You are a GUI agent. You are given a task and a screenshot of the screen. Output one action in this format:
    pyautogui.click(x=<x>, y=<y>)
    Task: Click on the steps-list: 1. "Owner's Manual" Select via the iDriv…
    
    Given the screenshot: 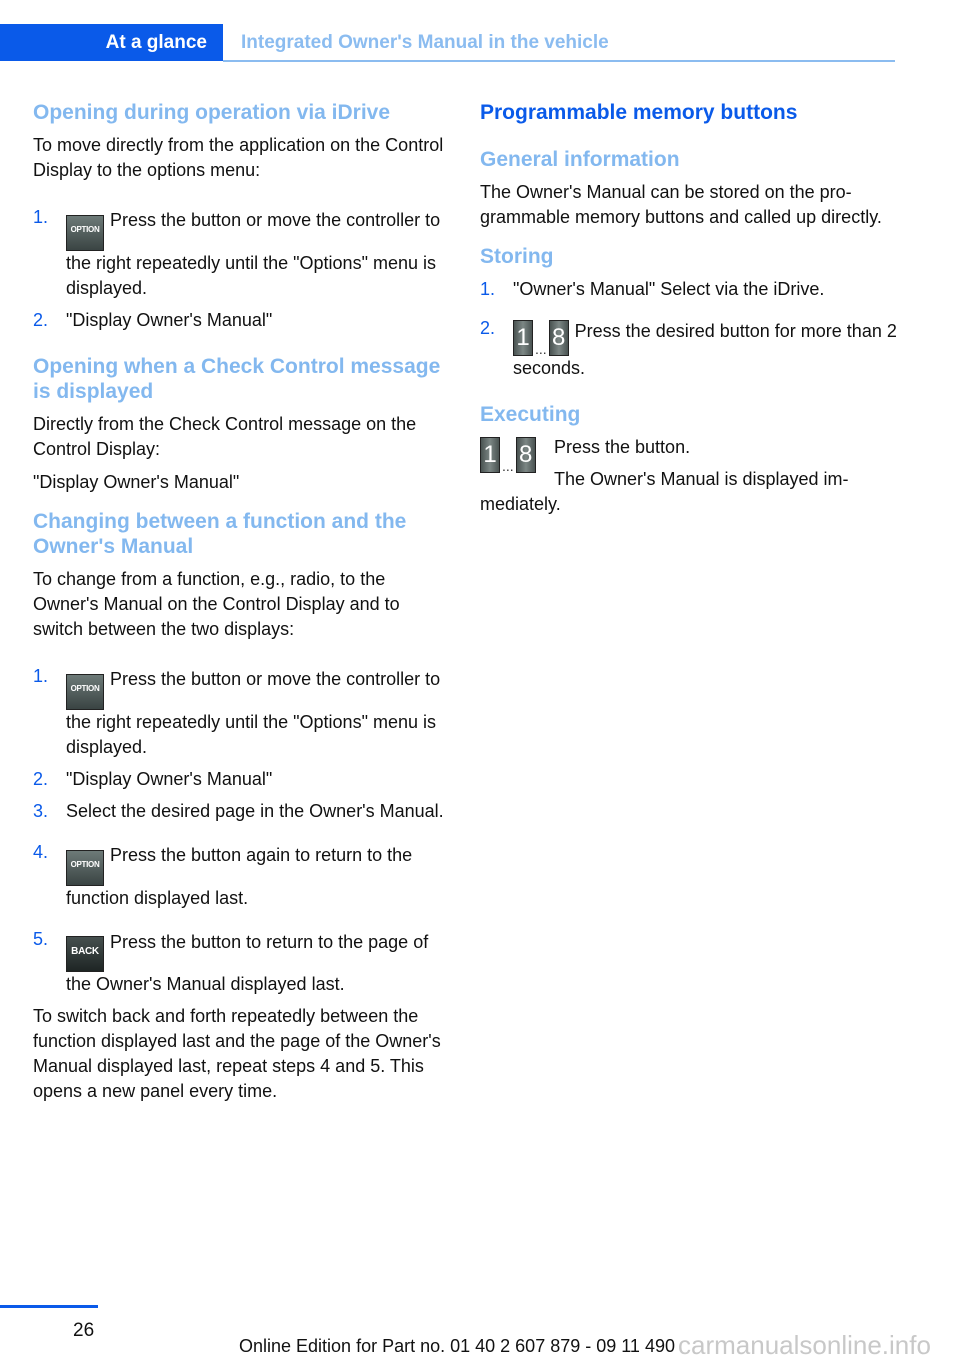 What is the action you would take?
    pyautogui.click(x=690, y=329)
    